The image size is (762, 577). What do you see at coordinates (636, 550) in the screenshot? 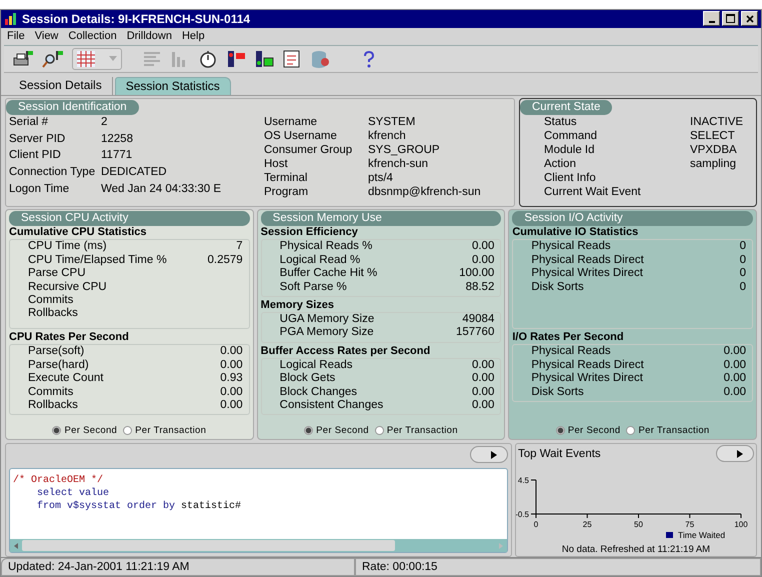
I see `chart-note: No data. Refreshed at 11:21:19 AM` at bounding box center [636, 550].